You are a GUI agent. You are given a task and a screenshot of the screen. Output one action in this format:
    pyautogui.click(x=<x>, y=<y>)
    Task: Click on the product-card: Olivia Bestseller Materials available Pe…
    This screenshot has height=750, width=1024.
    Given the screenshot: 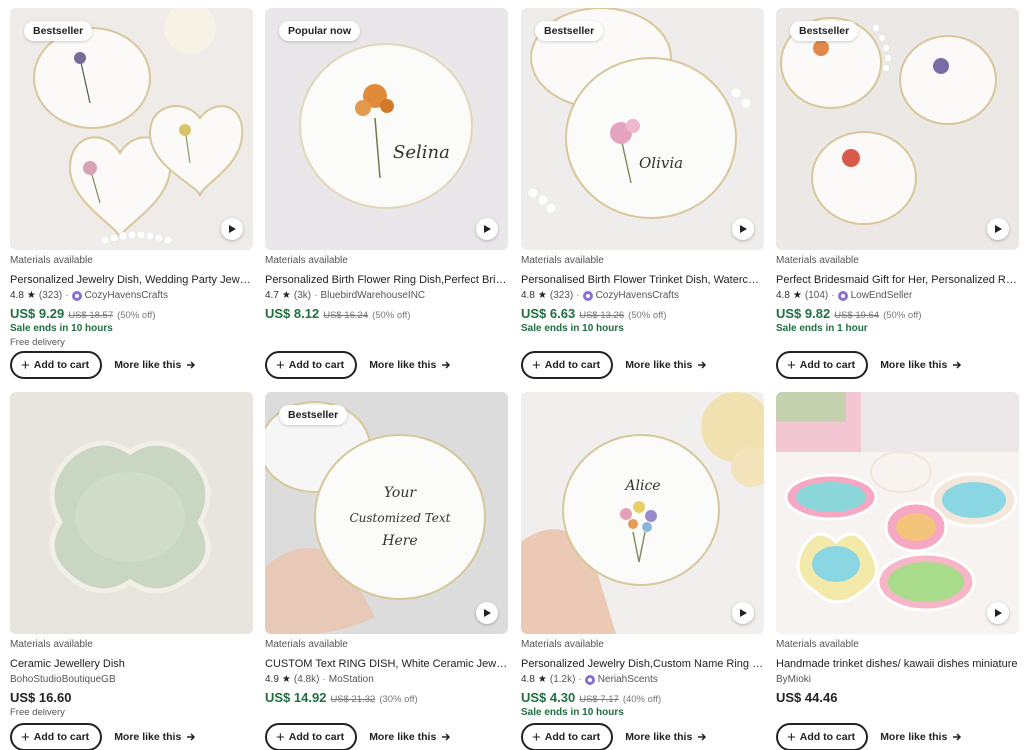 What is the action you would take?
    pyautogui.click(x=642, y=193)
    